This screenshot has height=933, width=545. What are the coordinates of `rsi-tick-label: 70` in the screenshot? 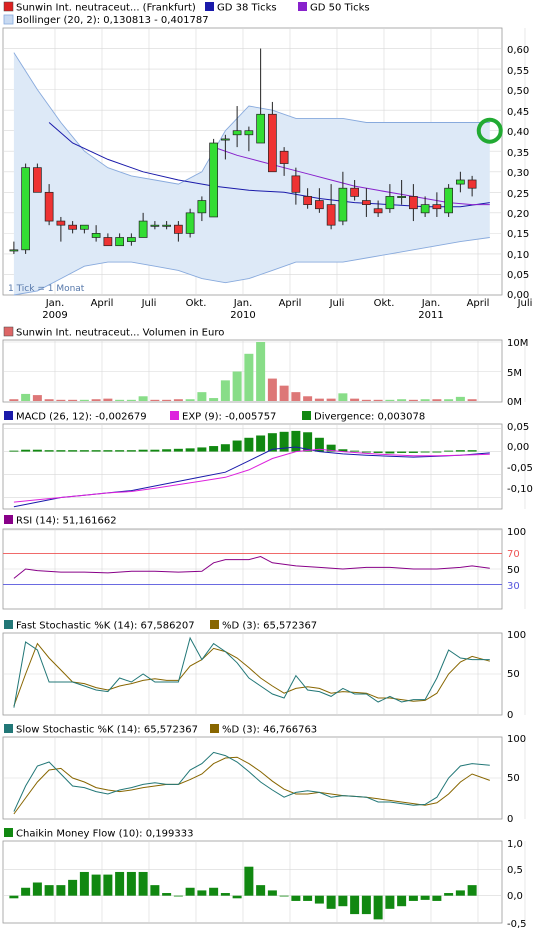 It's located at (513, 554).